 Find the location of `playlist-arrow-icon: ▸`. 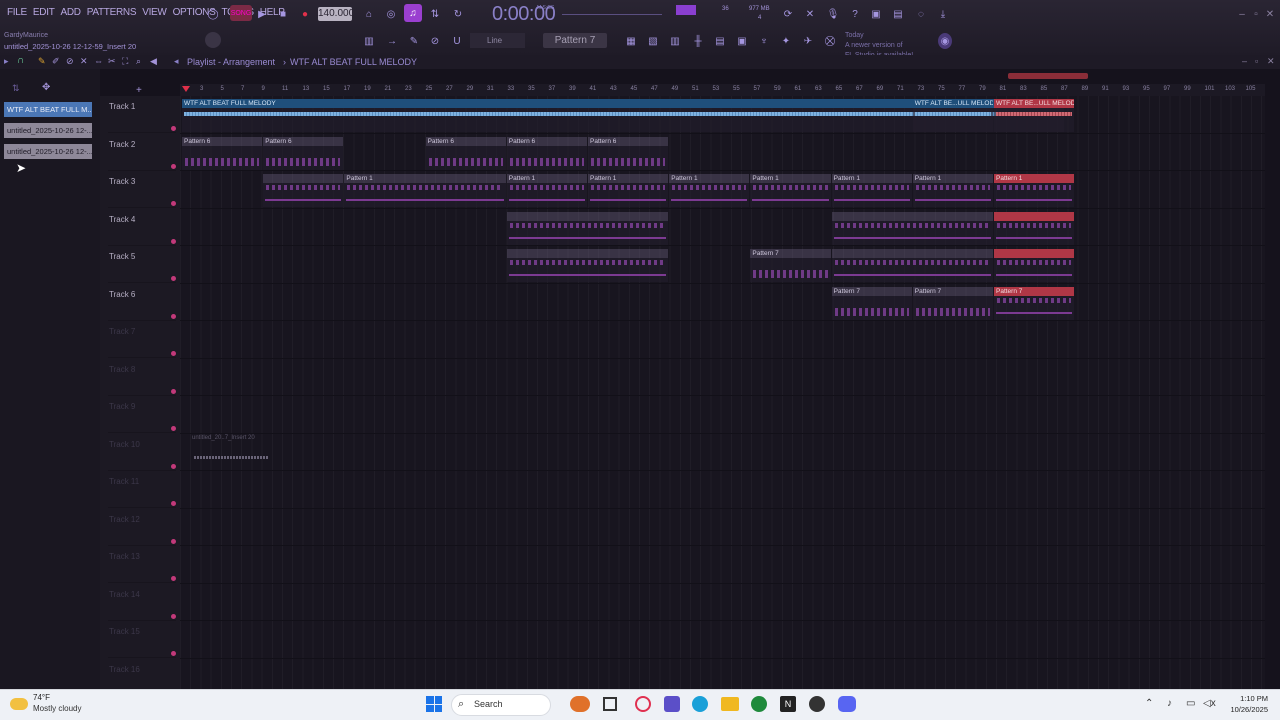

playlist-arrow-icon: ▸ is located at coordinates (6, 61).